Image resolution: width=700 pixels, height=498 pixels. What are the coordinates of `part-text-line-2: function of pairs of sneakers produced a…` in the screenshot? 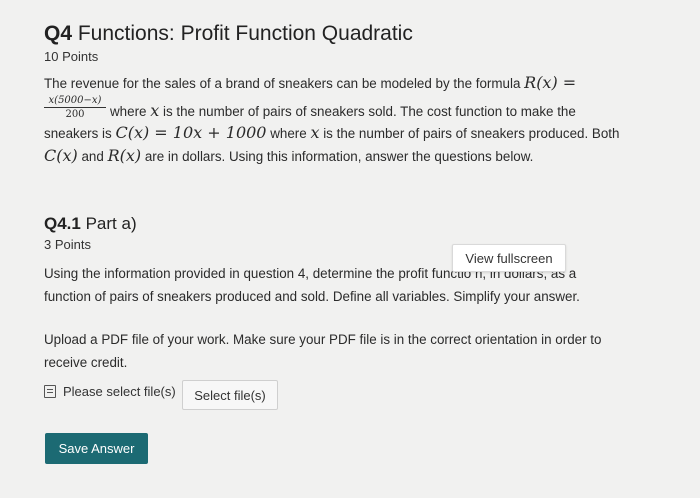 It's located at (312, 296).